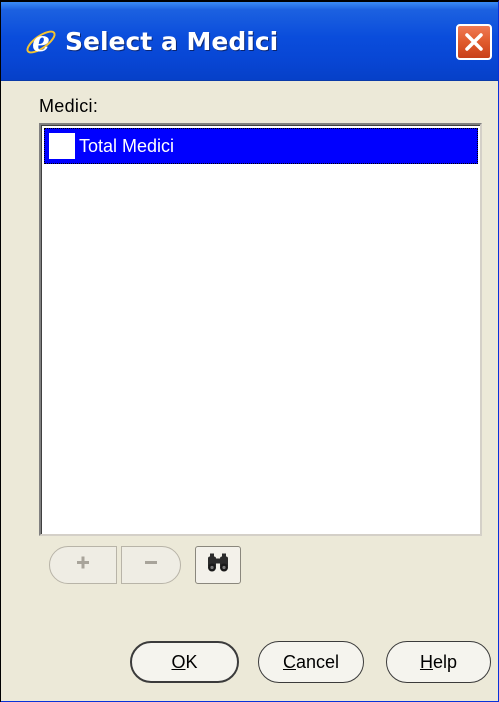 The width and height of the screenshot is (499, 702). I want to click on help-label-rest: elp, so click(445, 661).